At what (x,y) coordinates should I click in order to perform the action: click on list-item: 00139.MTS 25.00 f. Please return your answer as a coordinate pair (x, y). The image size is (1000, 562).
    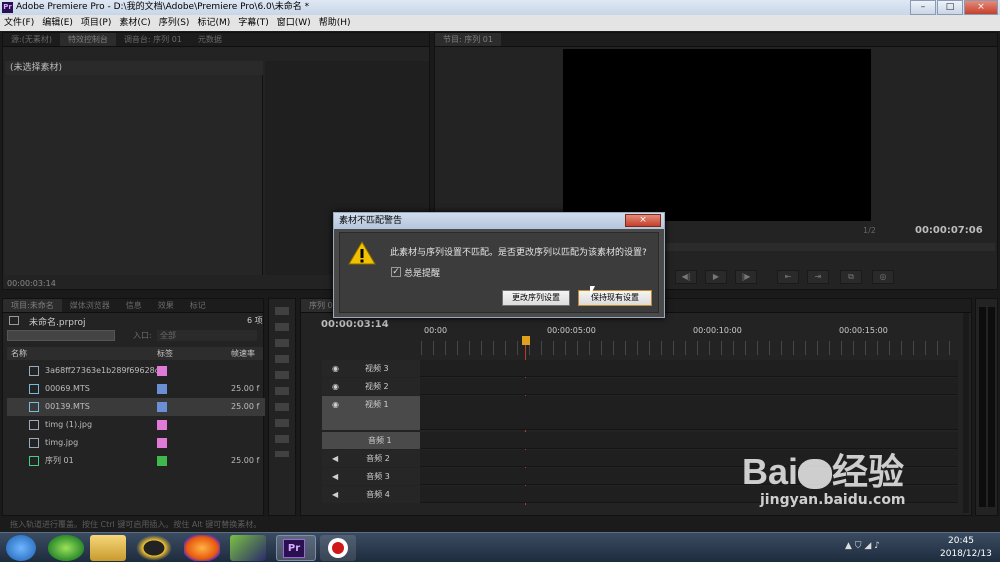
    Looking at the image, I should click on (136, 407).